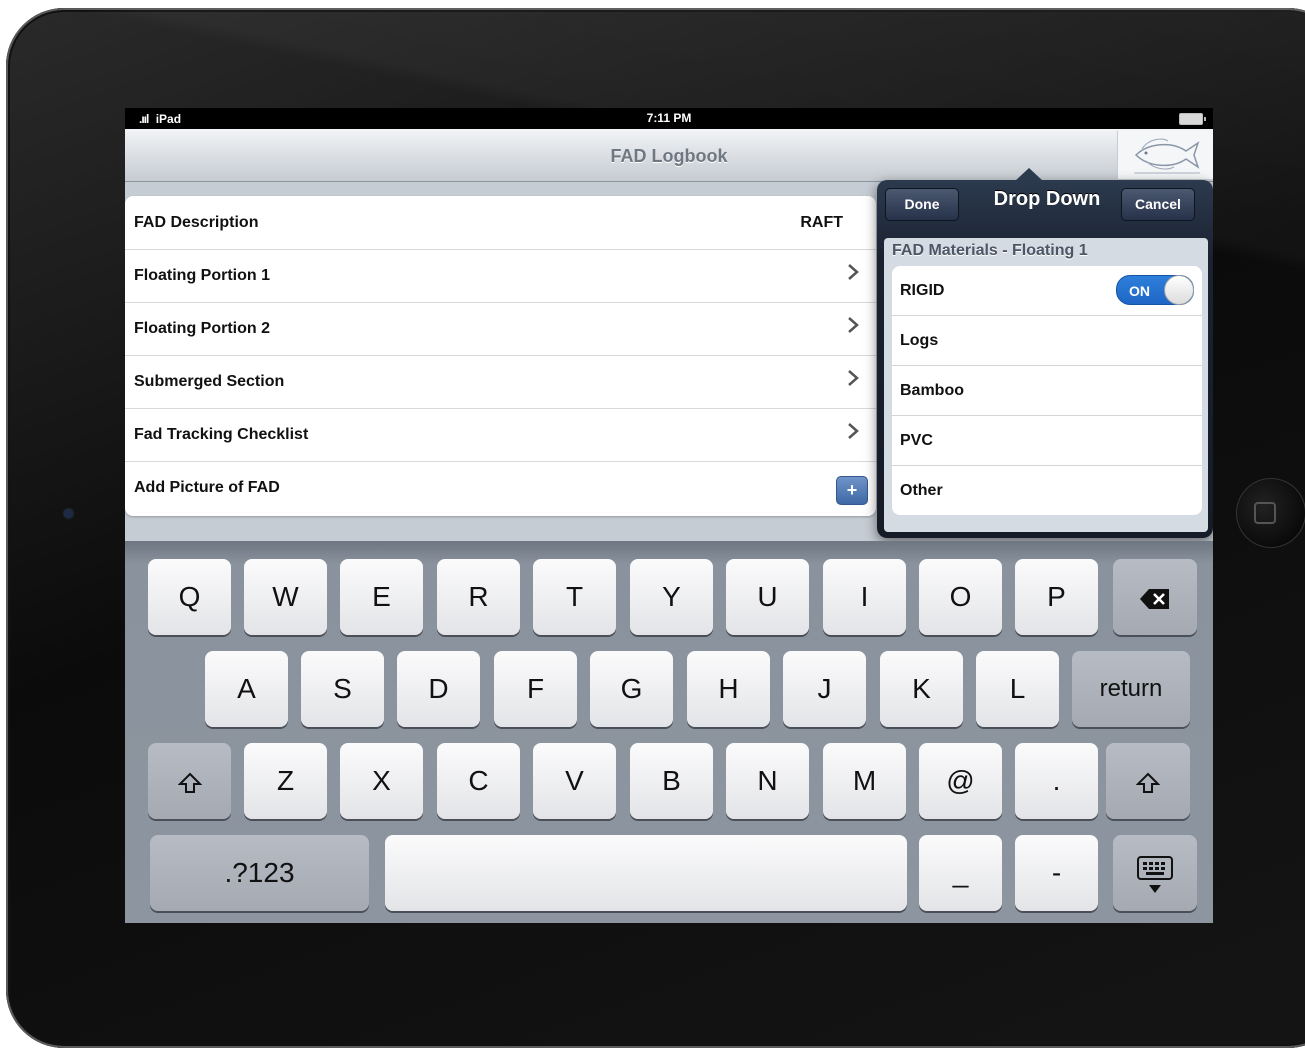 This screenshot has height=1048, width=1305. I want to click on key-a: A, so click(246, 689).